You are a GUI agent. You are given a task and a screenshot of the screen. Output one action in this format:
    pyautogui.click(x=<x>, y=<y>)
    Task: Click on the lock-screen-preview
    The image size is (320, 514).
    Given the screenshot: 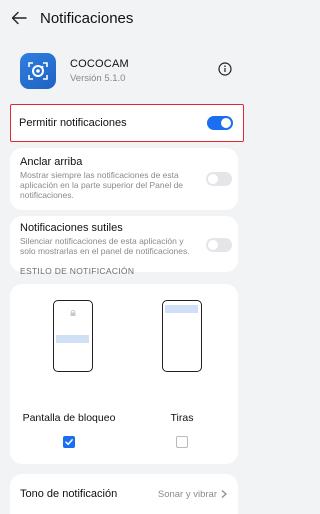 What is the action you would take?
    pyautogui.click(x=73, y=336)
    